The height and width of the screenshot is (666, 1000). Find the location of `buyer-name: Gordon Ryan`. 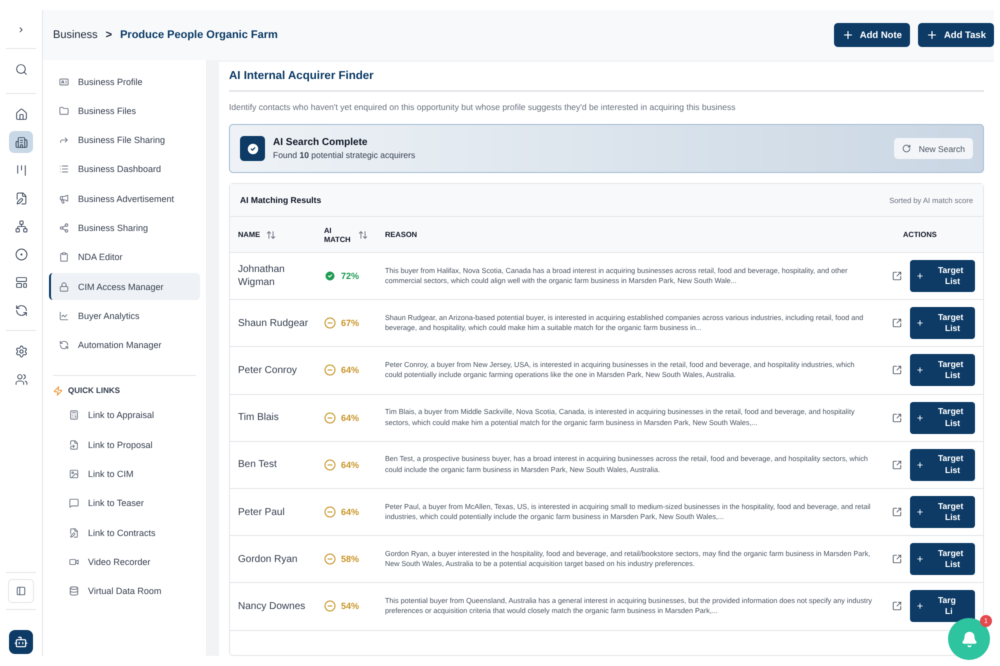

buyer-name: Gordon Ryan is located at coordinates (268, 559).